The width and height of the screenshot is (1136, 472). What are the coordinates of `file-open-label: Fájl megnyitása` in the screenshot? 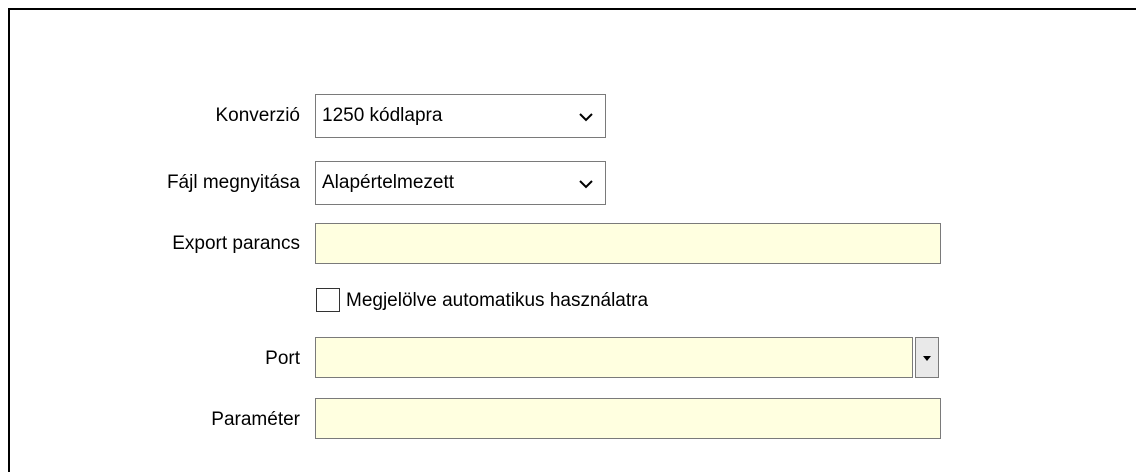 It's located at (233, 182).